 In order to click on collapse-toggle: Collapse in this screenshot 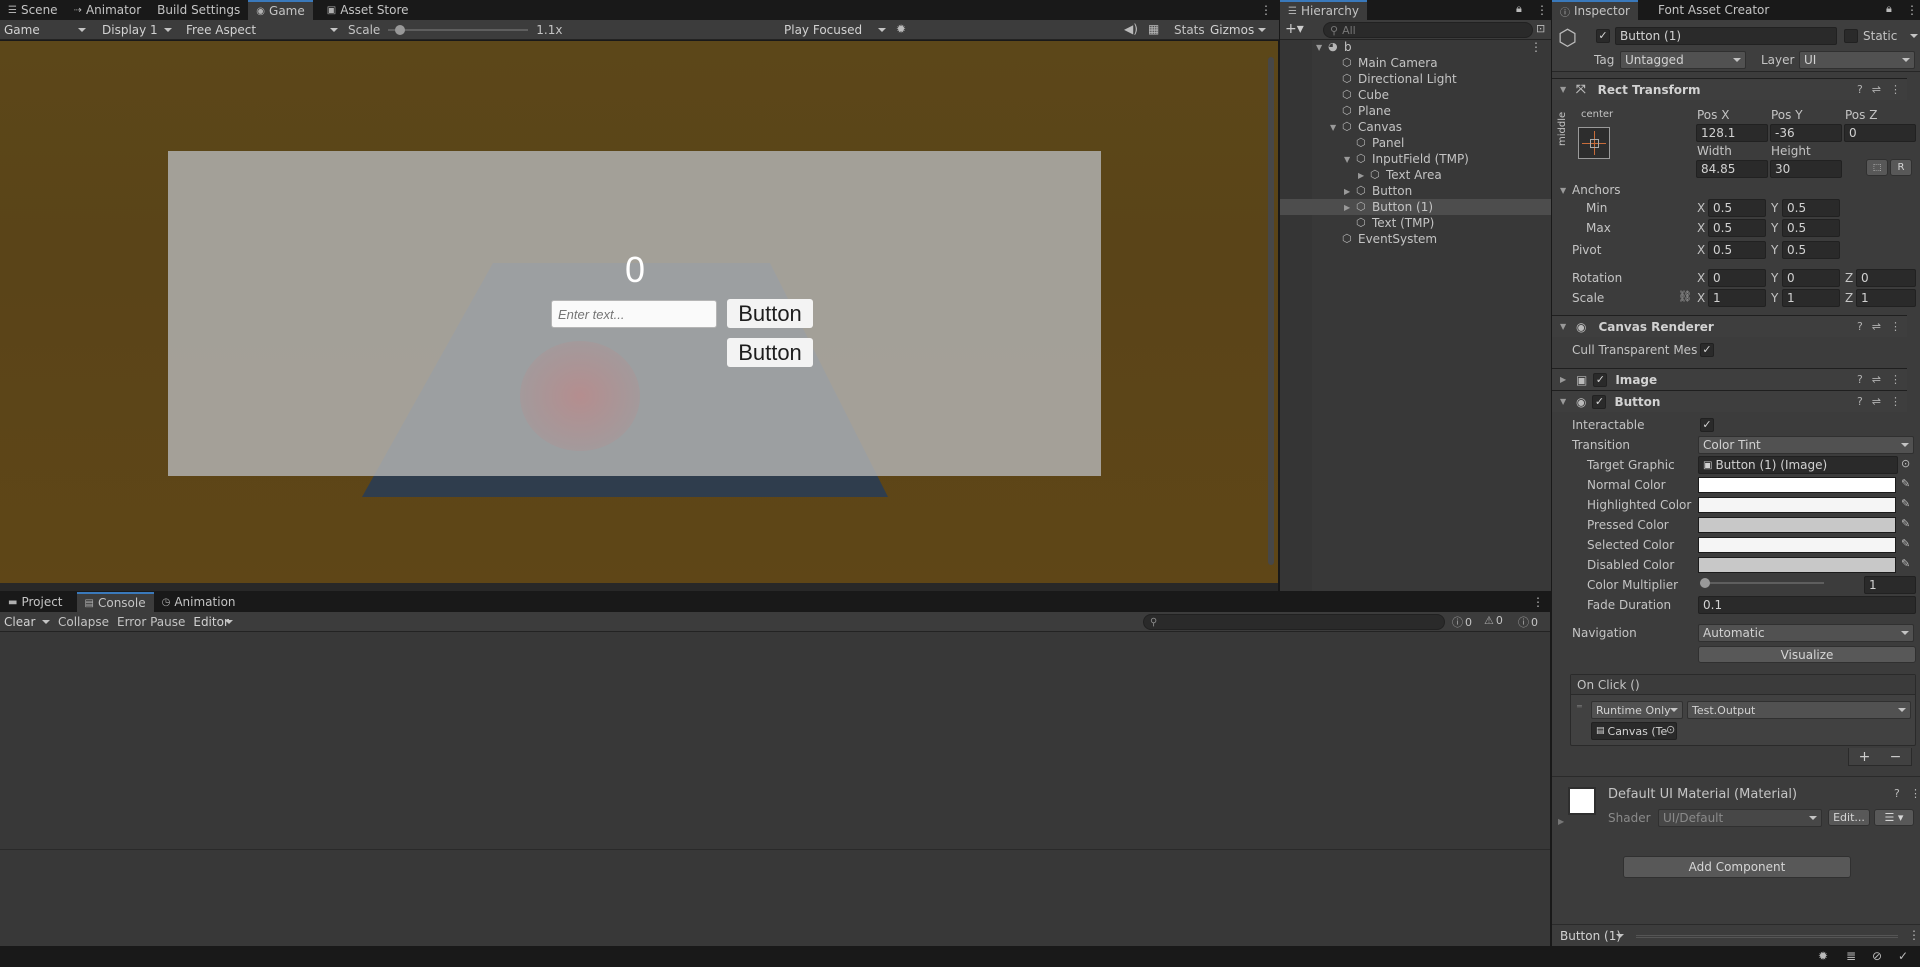, I will do `click(83, 622)`.